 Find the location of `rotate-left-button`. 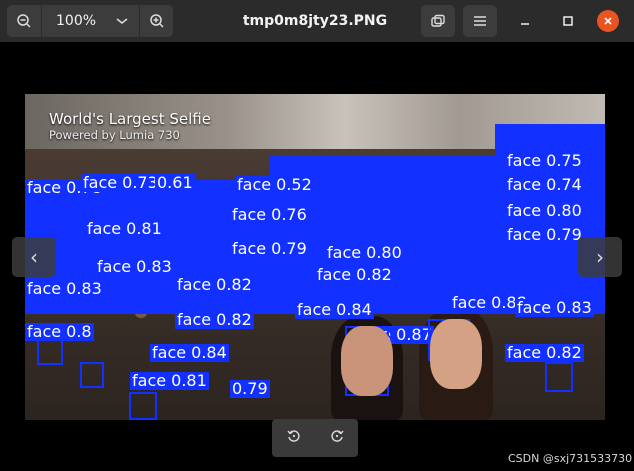

rotate-left-button is located at coordinates (294, 438).